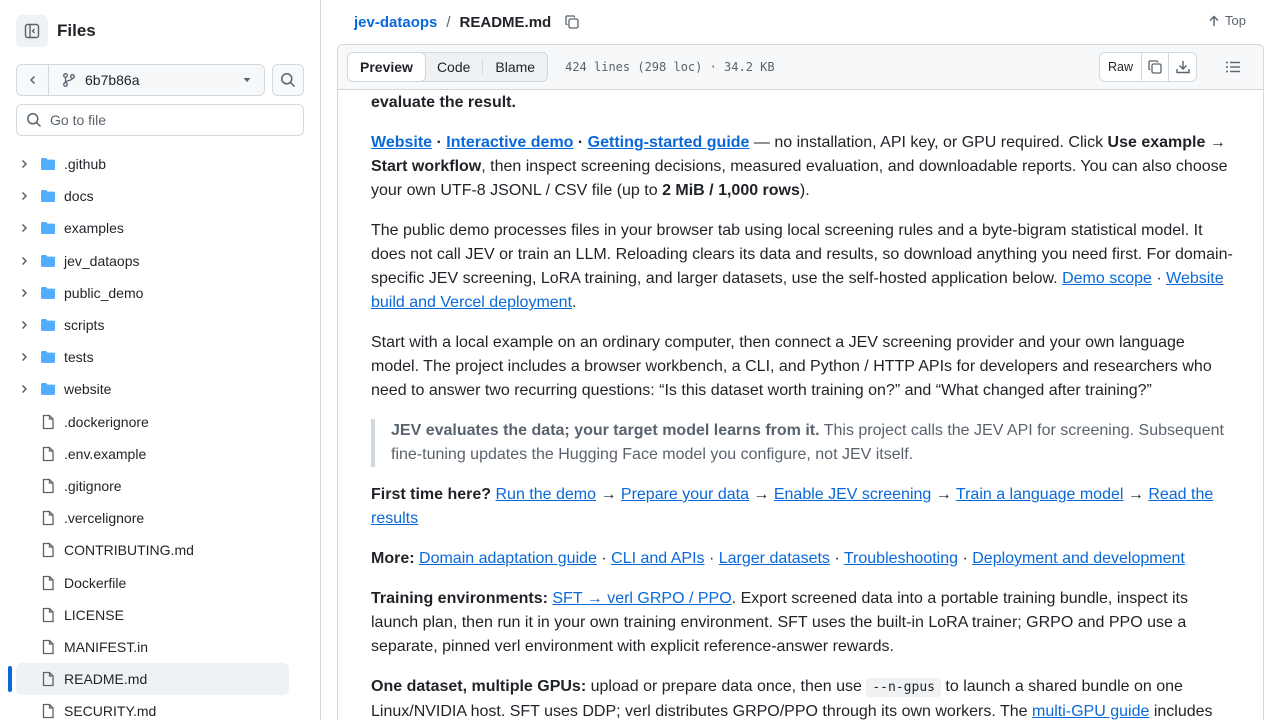 Image resolution: width=1280 pixels, height=720 pixels. Describe the element at coordinates (94, 228) in the screenshot. I see `tree-item-label: examples` at that location.